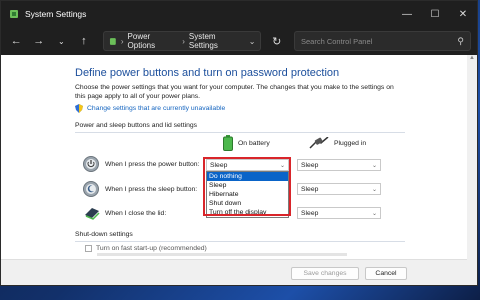  What do you see at coordinates (247, 186) in the screenshot?
I see `highlight-annotation` at bounding box center [247, 186].